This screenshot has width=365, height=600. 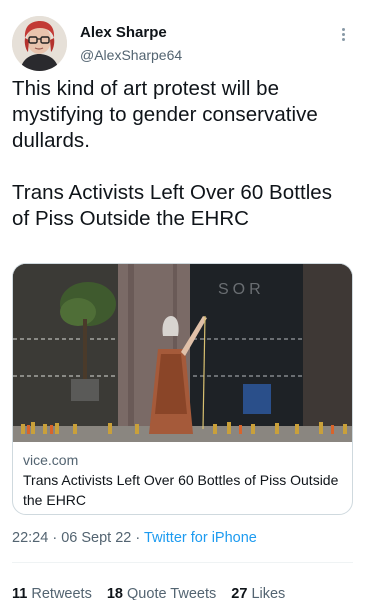 I want to click on more-options-icon, so click(x=343, y=34).